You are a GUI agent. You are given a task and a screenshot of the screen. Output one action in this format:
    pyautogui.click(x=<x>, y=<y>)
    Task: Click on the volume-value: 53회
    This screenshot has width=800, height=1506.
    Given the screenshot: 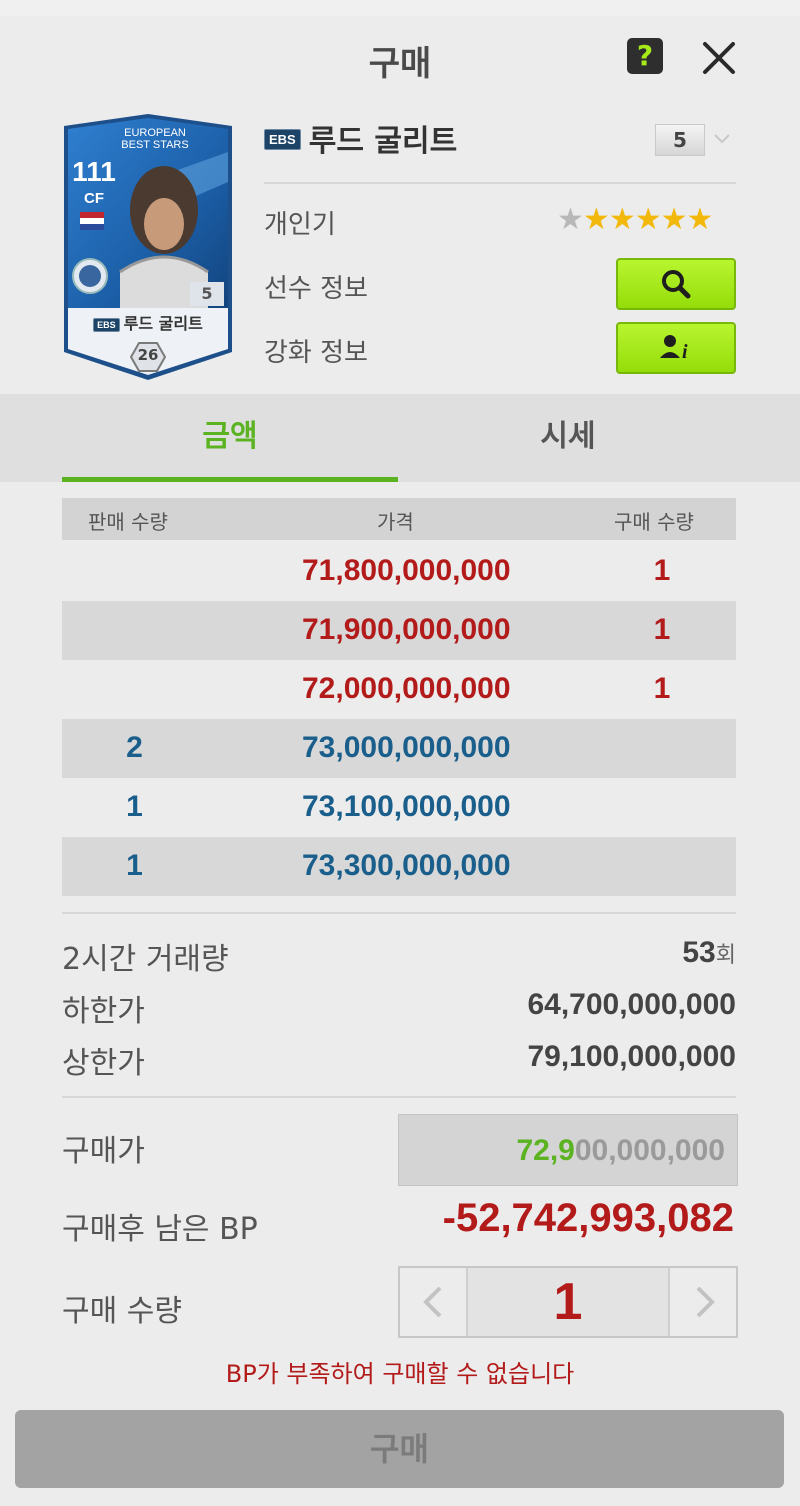 What is the action you would take?
    pyautogui.click(x=709, y=953)
    